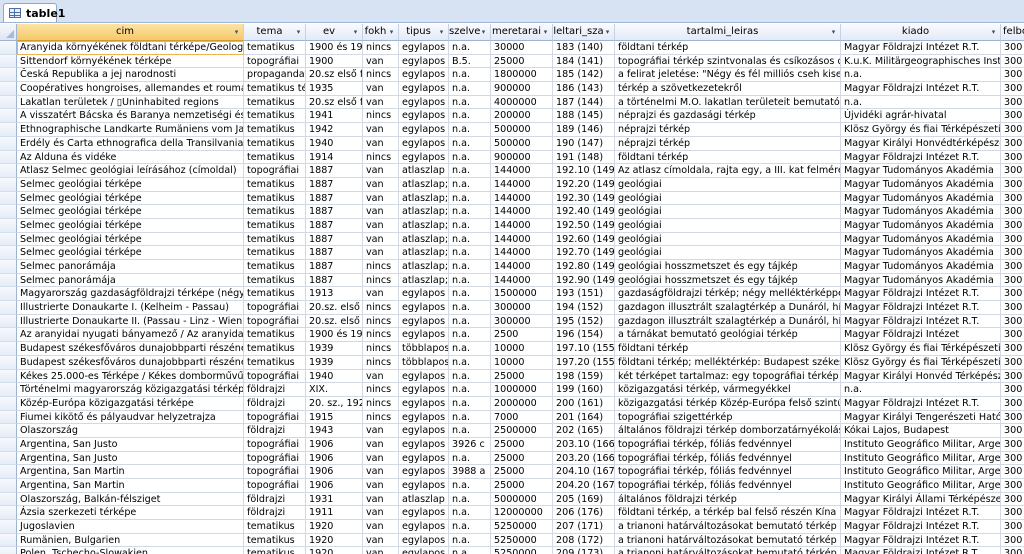 The height and width of the screenshot is (554, 1024). What do you see at coordinates (584, 349) in the screenshot?
I see `cell-leltari-sza: 197.10 (155)` at bounding box center [584, 349].